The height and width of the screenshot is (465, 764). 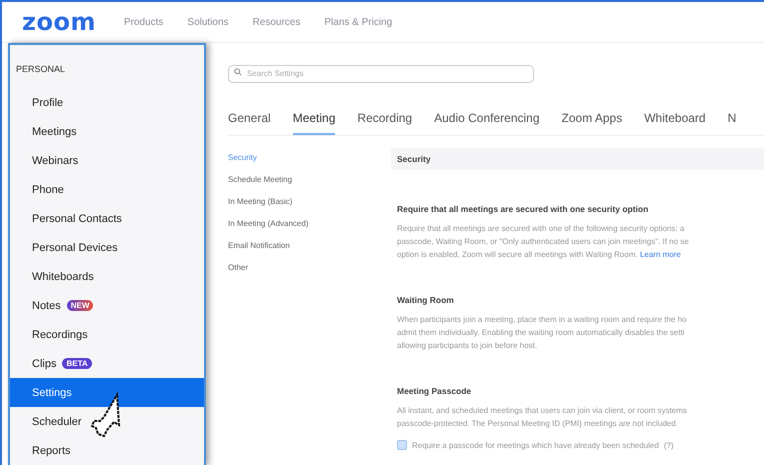 I want to click on sidebar-heading: PERSONAL, so click(x=40, y=69).